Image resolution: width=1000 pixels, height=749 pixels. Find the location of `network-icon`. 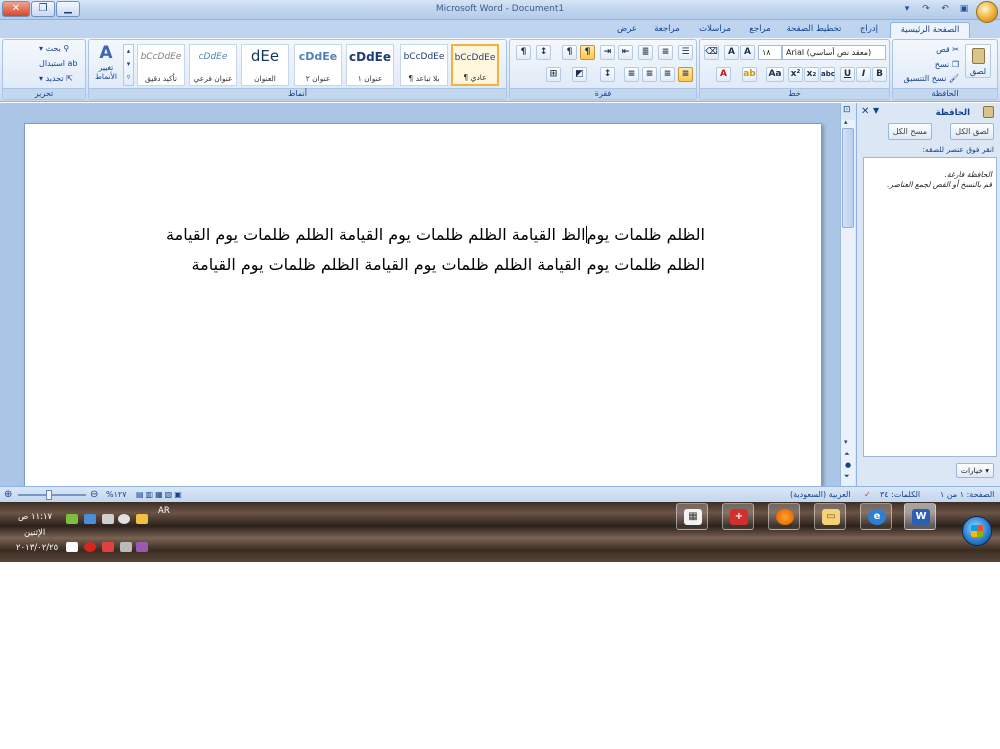

network-icon is located at coordinates (72, 519).